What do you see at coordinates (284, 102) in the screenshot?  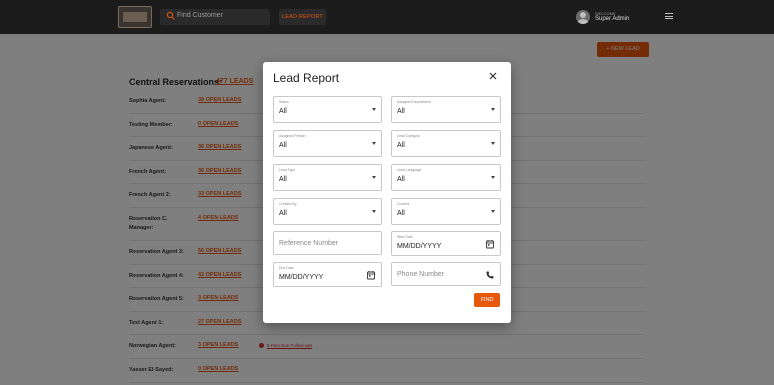 I see `status-label: Status` at bounding box center [284, 102].